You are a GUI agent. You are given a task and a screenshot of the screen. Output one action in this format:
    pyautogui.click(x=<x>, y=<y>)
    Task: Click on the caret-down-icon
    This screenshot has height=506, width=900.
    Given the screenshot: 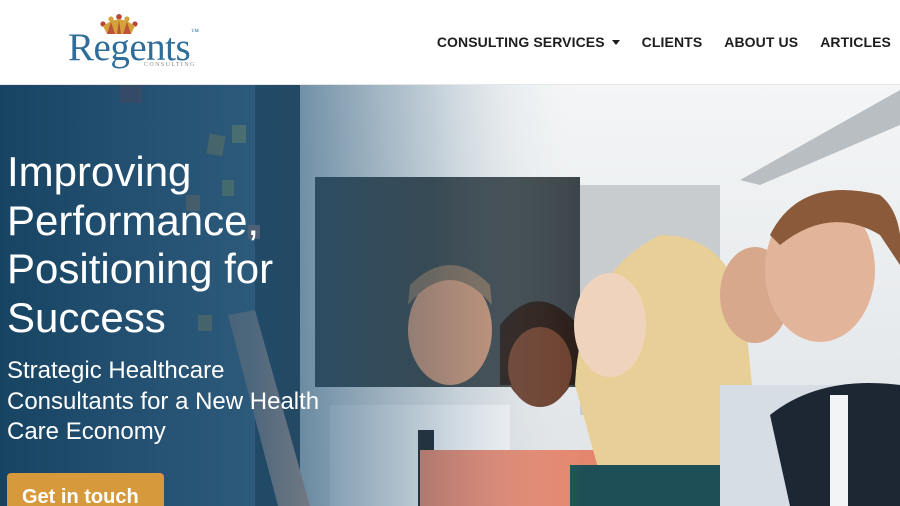 What is the action you would take?
    pyautogui.click(x=615, y=42)
    